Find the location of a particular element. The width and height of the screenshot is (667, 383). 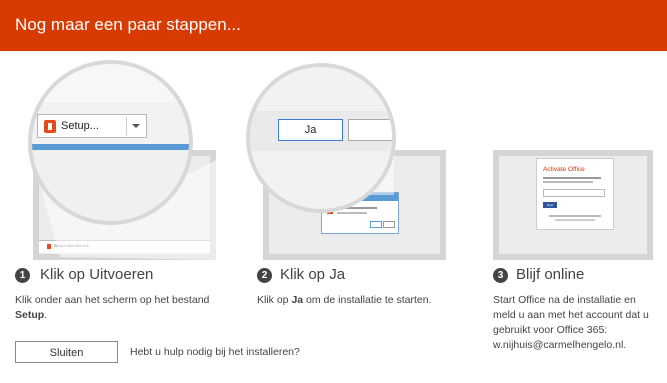

activate-dialog-title: Activate Office is located at coordinates (564, 169).